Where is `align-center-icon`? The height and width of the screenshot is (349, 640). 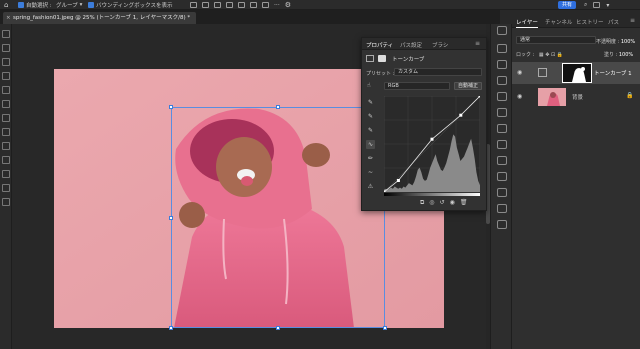 align-center-icon is located at coordinates (205, 5).